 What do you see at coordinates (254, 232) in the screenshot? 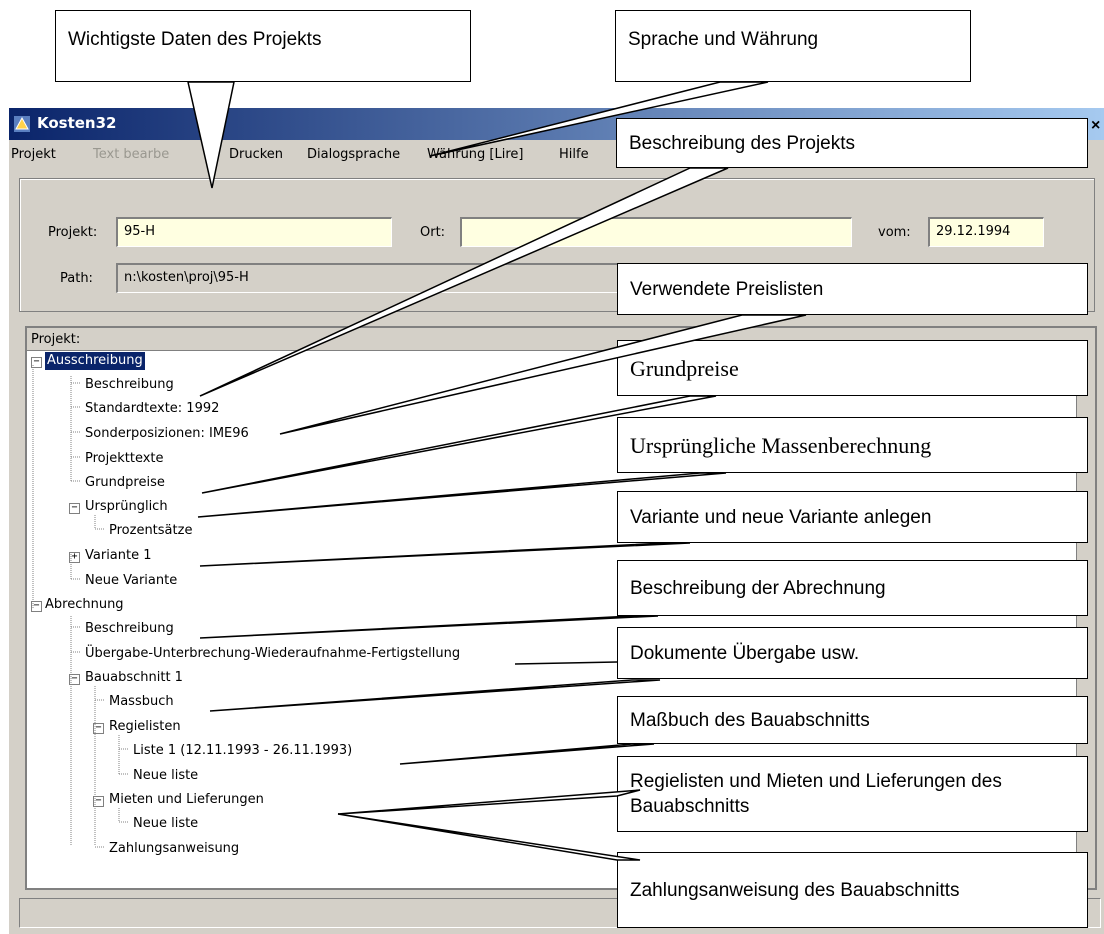
I see `projekt-field: 95-H` at bounding box center [254, 232].